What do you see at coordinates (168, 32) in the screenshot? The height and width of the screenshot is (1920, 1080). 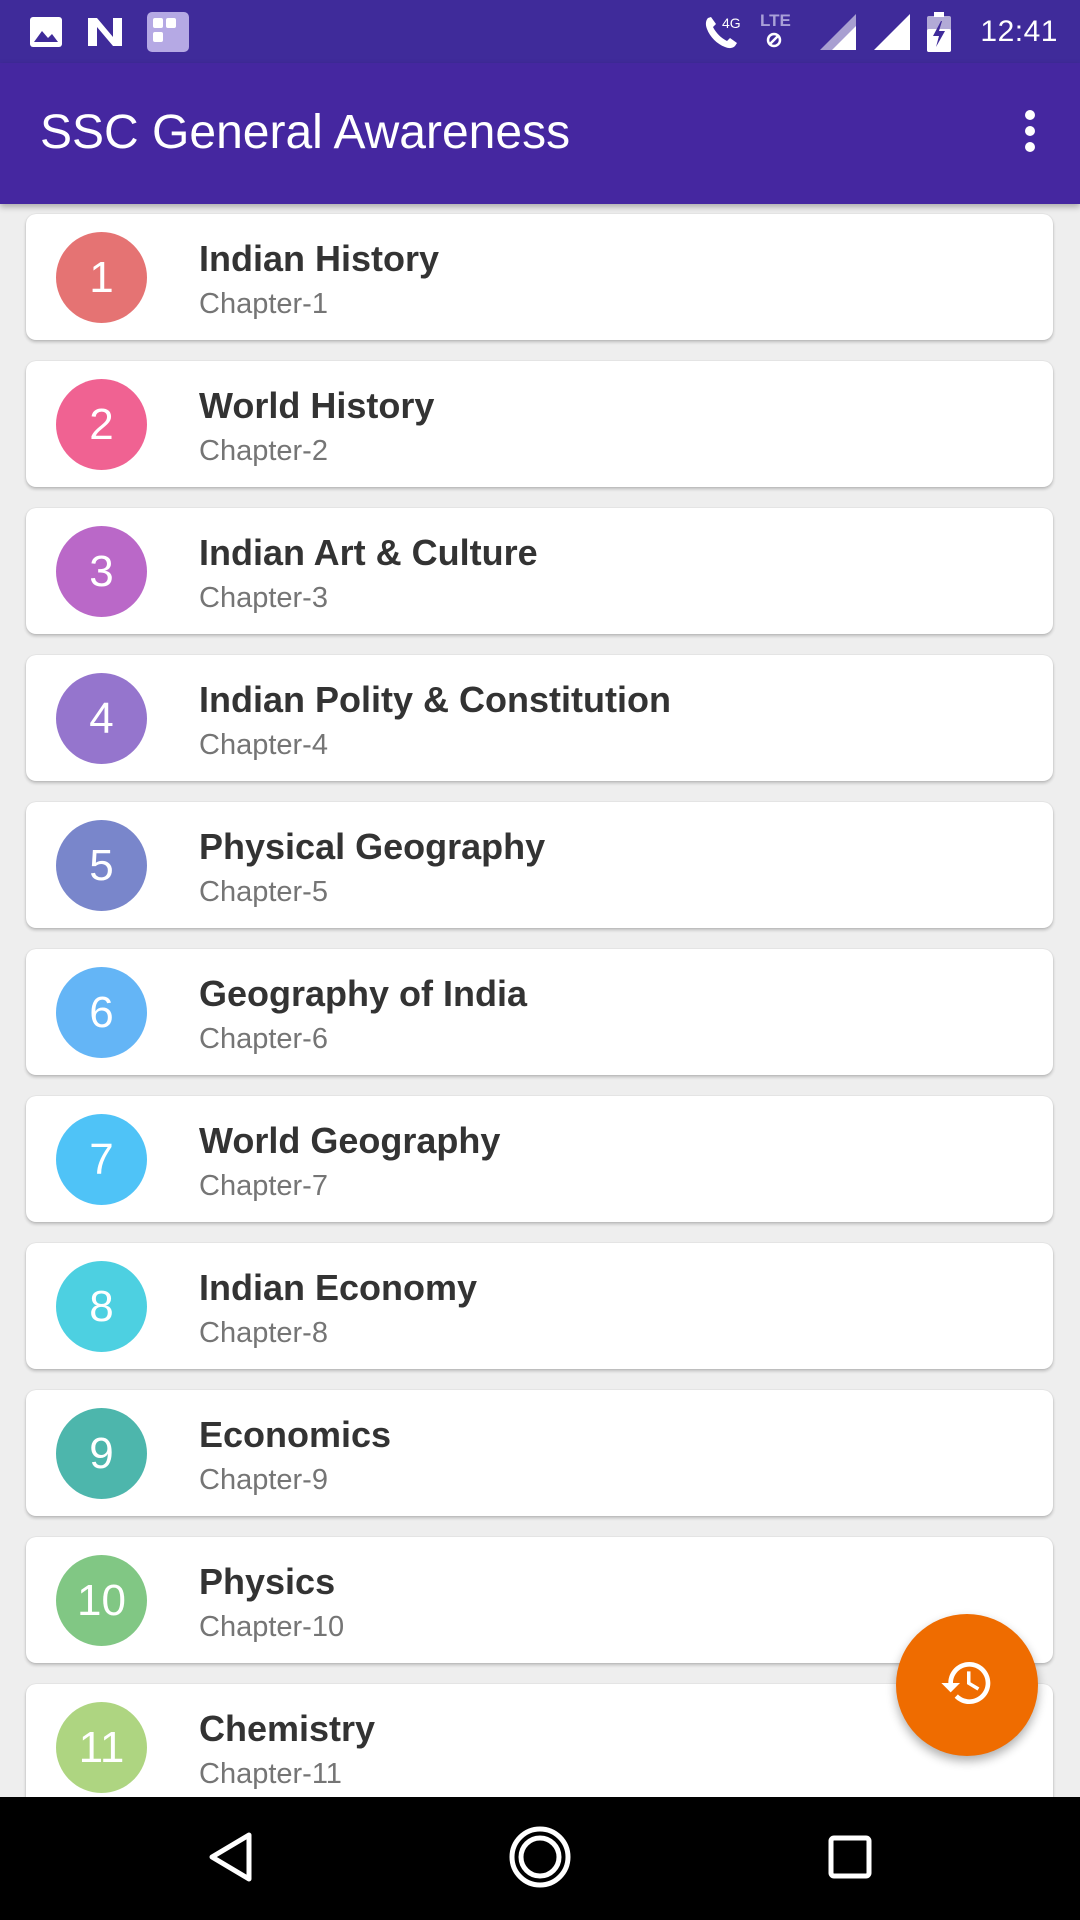 I see `app-grid-icon` at bounding box center [168, 32].